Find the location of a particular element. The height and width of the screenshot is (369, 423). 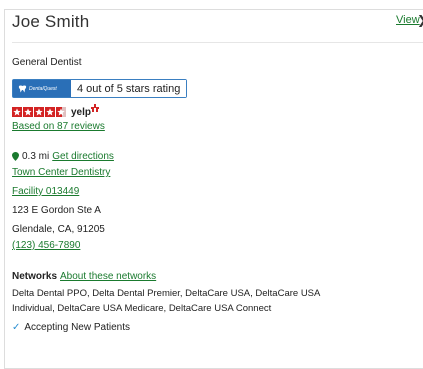

provider-header: Joe Smith View ❯ is located at coordinates (217, 27).